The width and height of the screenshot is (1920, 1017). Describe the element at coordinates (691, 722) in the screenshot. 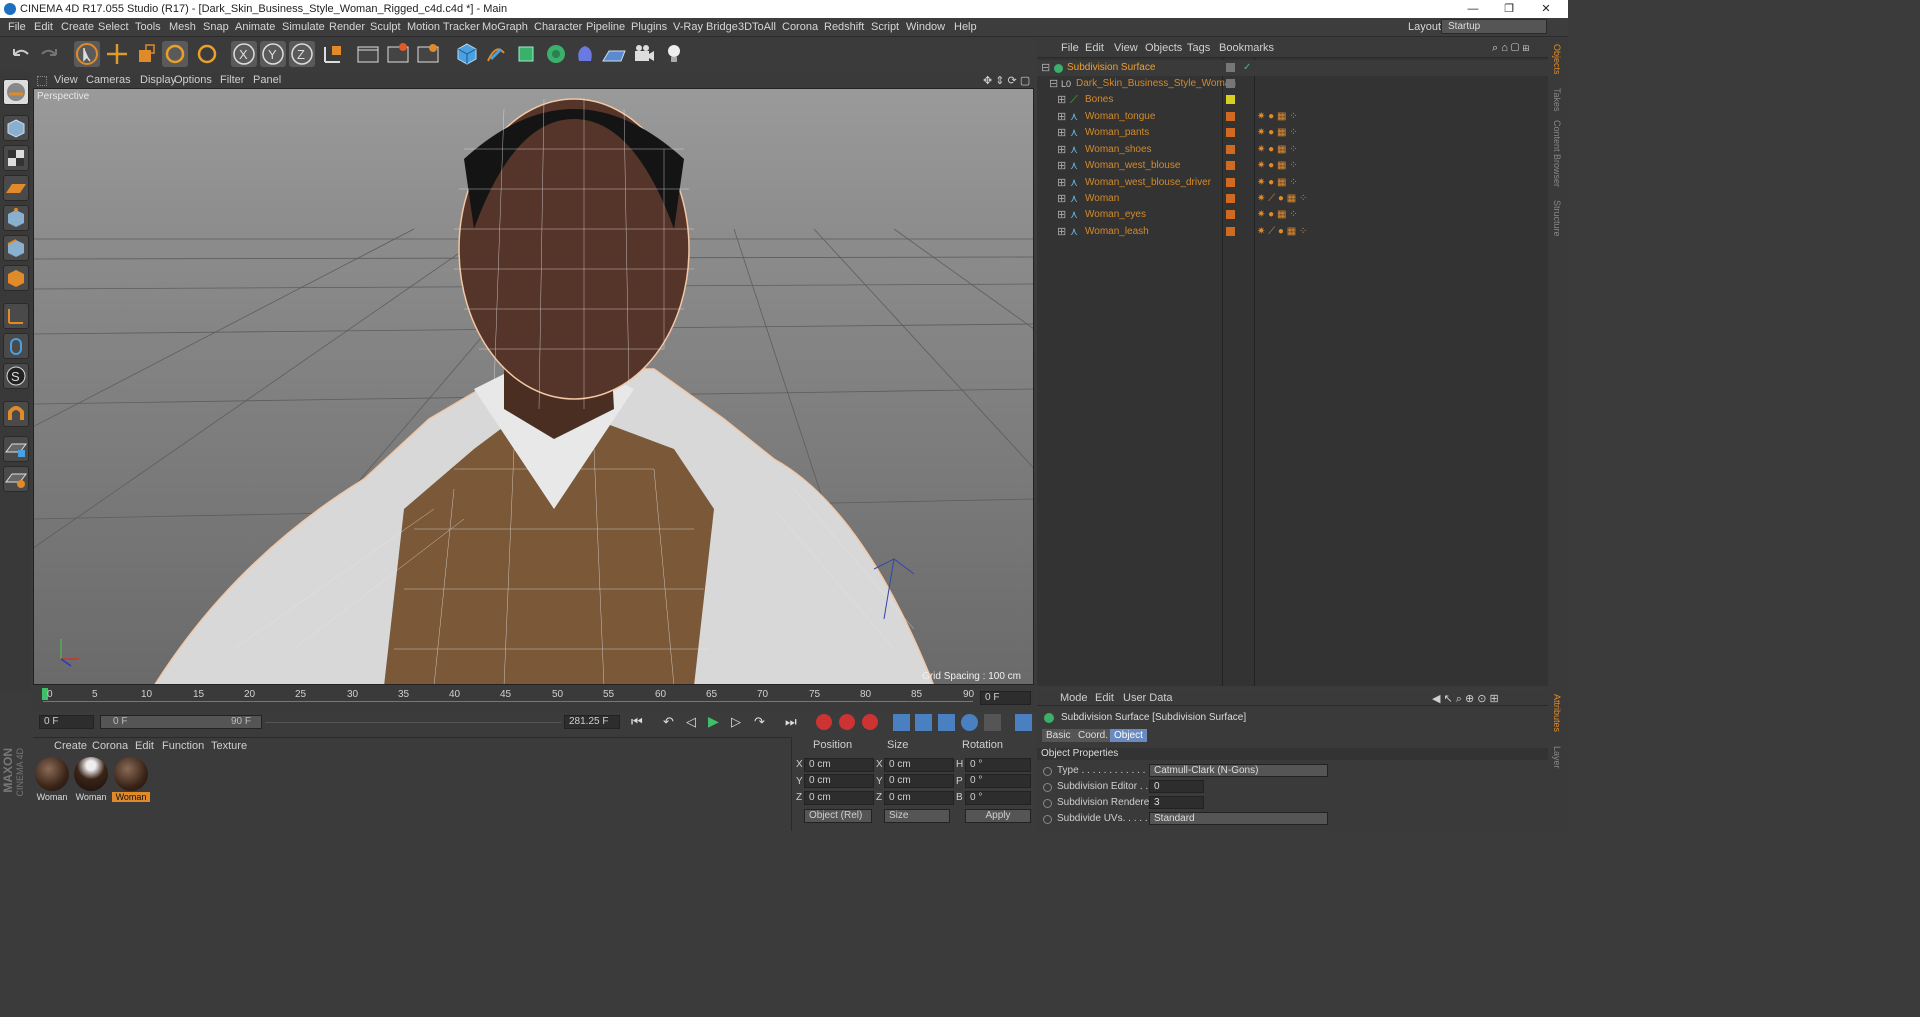

I see `prev-frame-icon: ◁` at that location.